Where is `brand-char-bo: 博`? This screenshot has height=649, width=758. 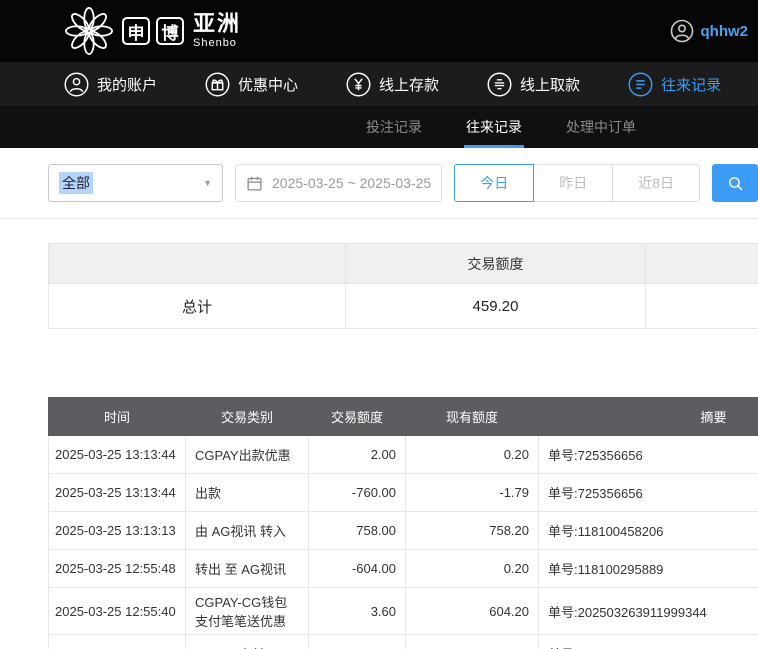
brand-char-bo: 博 is located at coordinates (170, 31).